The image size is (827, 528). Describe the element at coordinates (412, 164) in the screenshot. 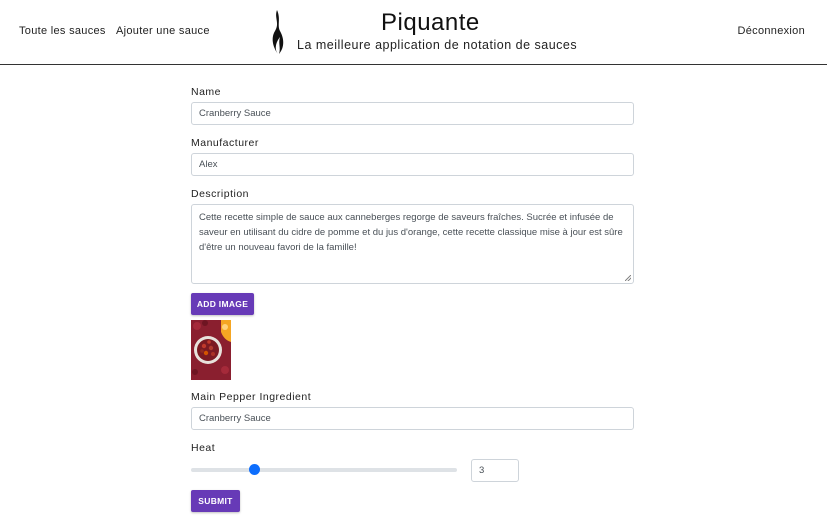

I see `manufacturer-input: Alex` at that location.